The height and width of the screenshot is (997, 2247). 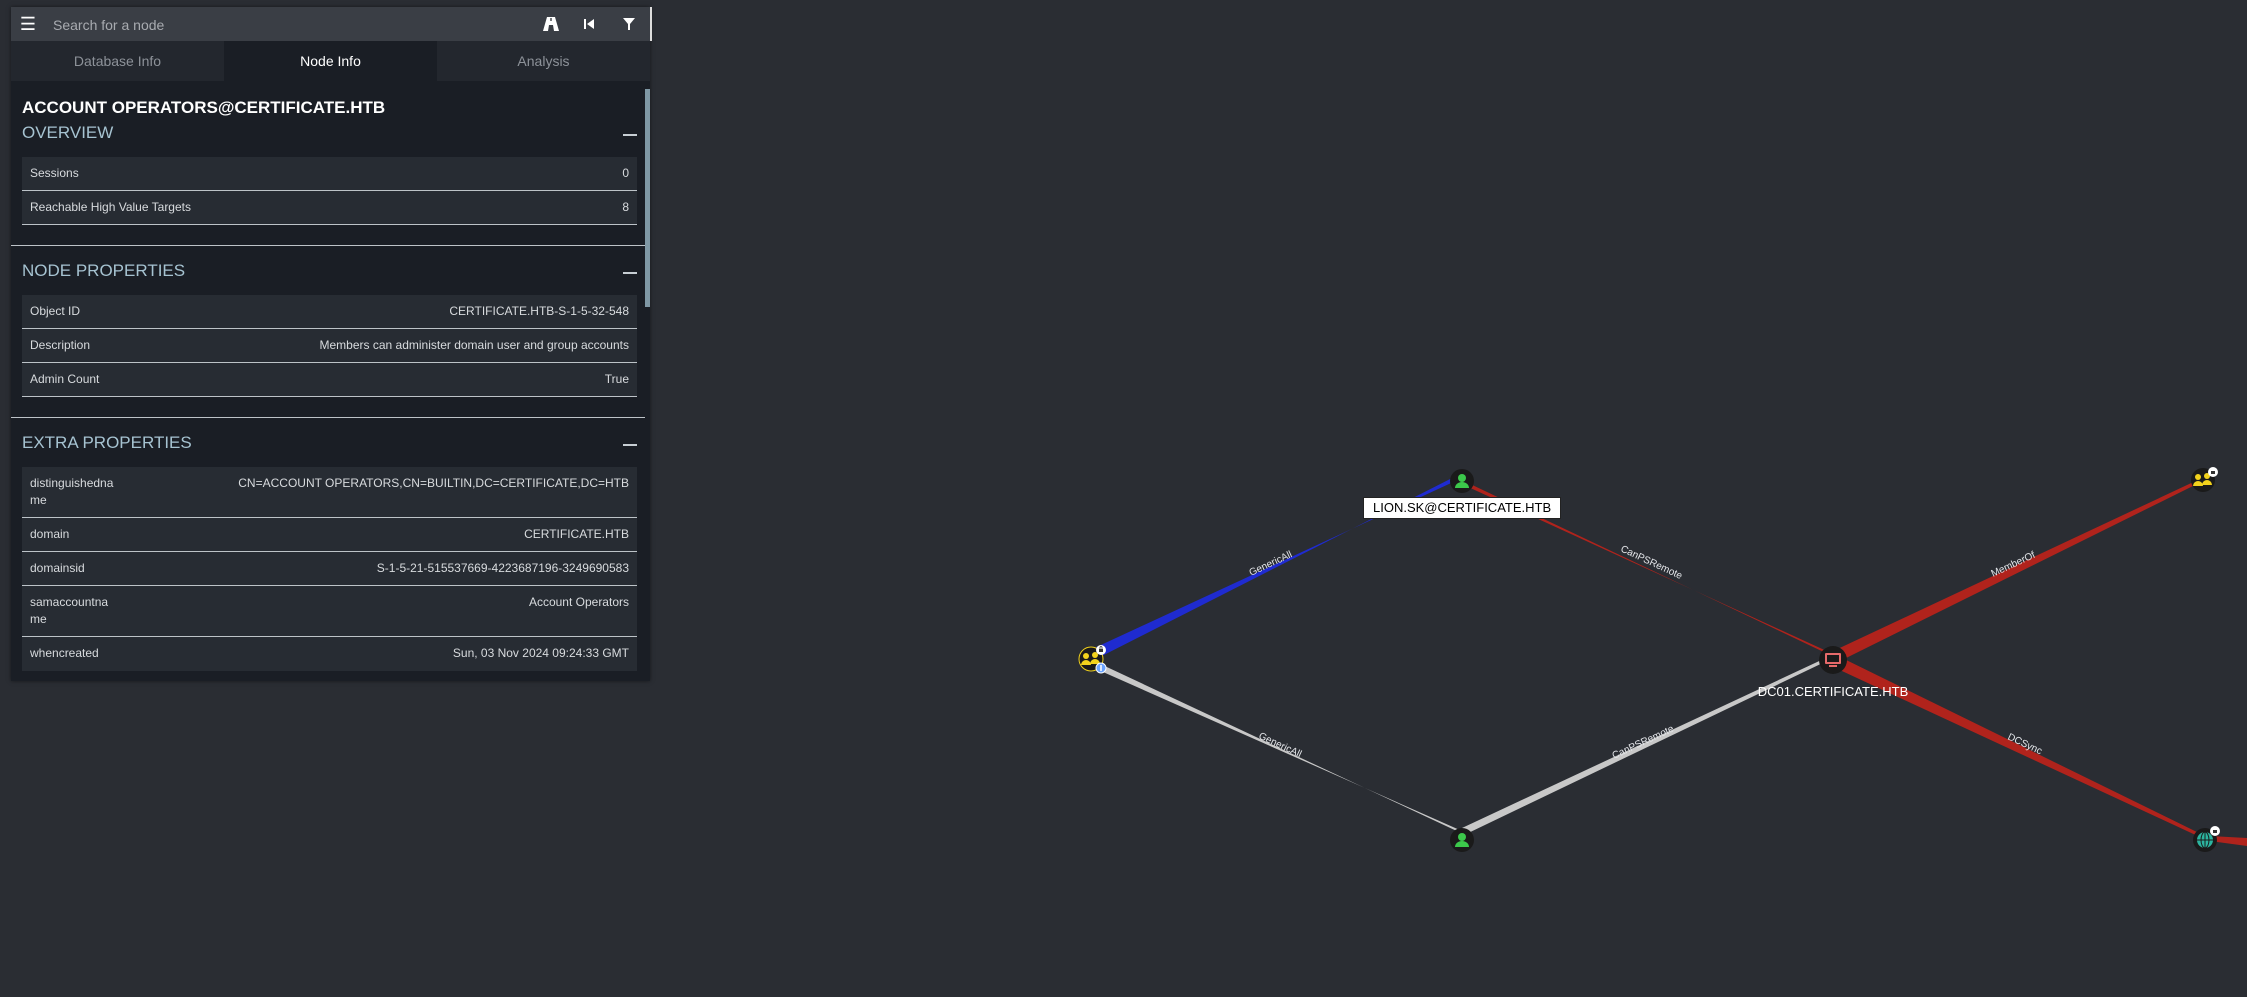 I want to click on row-key: whencreated, so click(x=64, y=653).